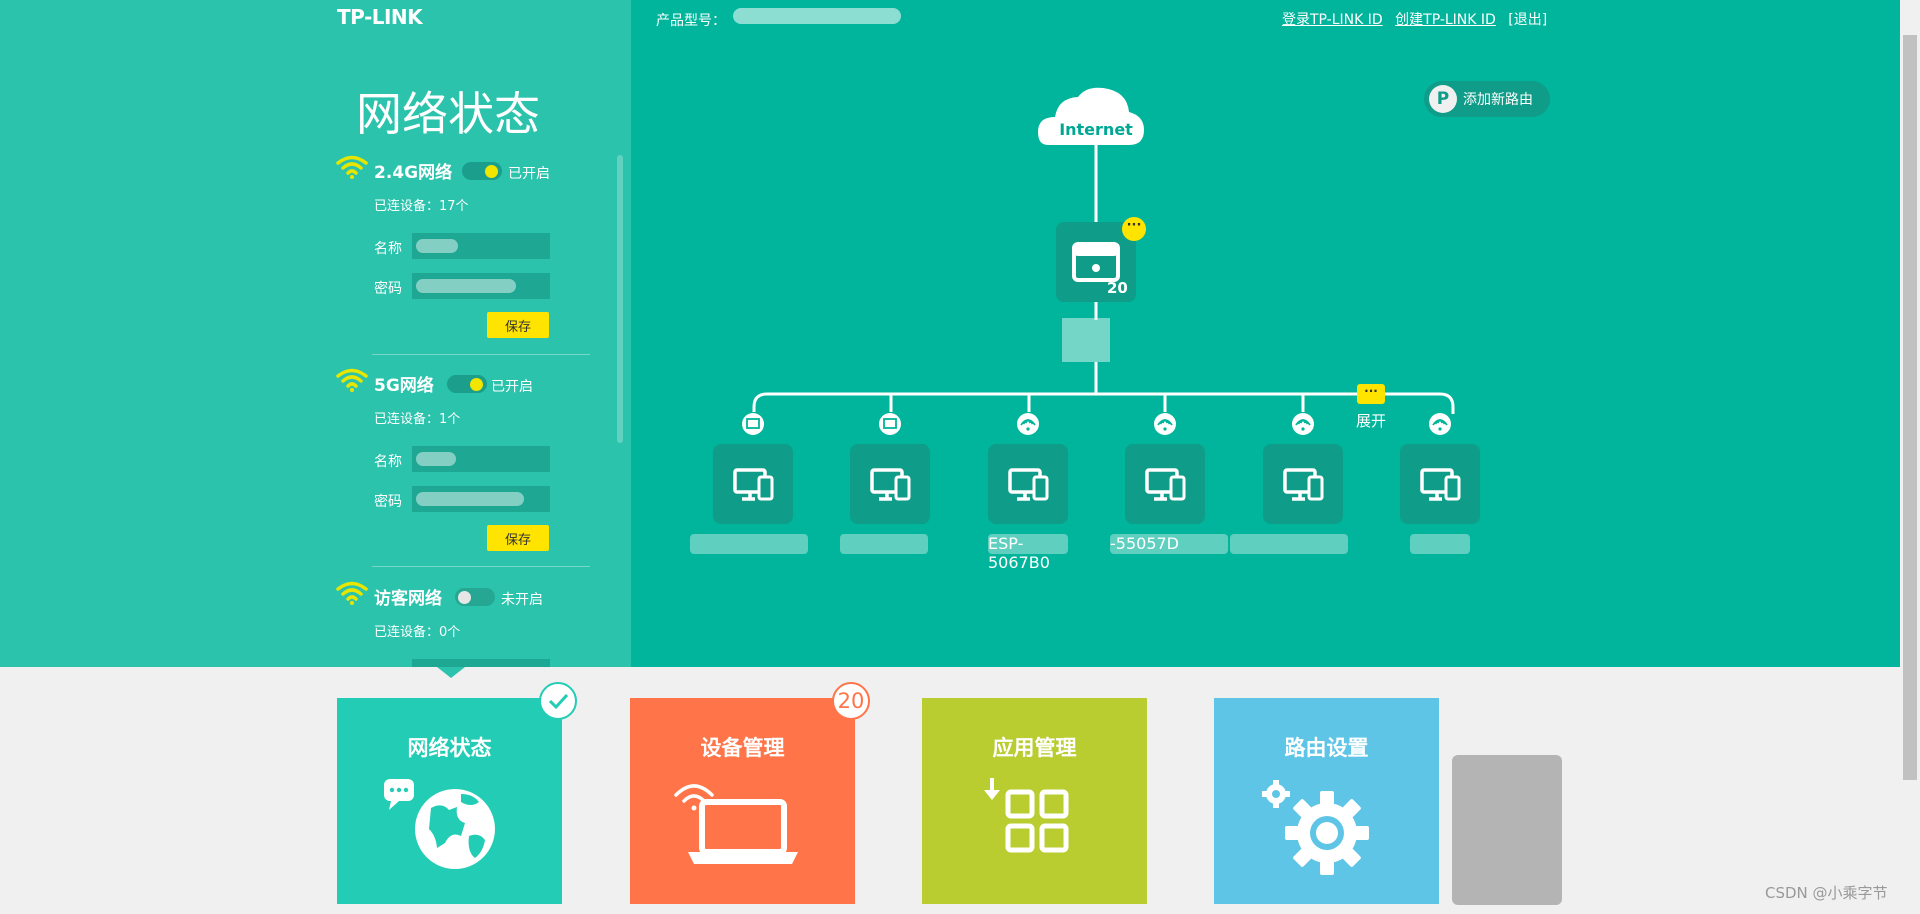  What do you see at coordinates (417, 419) in the screenshot?
I see `network-5g-connected: 已连设备：1个` at bounding box center [417, 419].